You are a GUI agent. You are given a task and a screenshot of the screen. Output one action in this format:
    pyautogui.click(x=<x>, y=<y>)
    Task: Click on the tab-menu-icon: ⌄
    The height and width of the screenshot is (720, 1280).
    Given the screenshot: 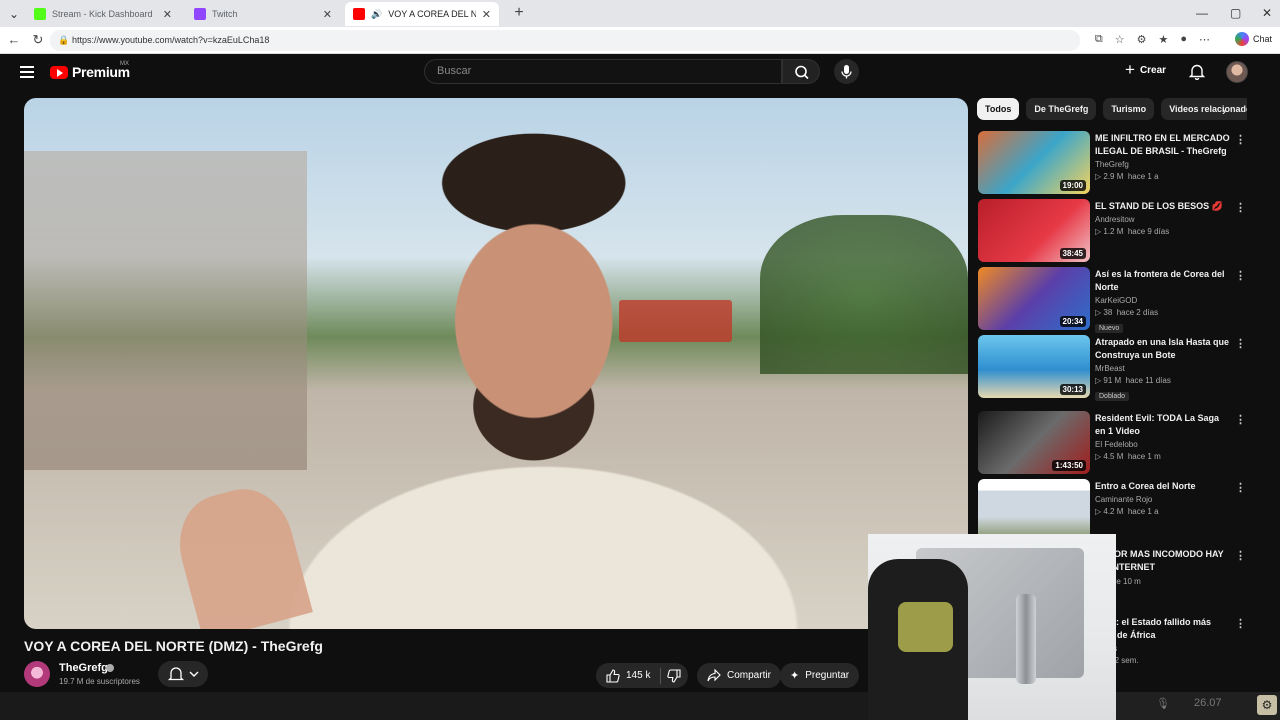 What is the action you would take?
    pyautogui.click(x=14, y=14)
    